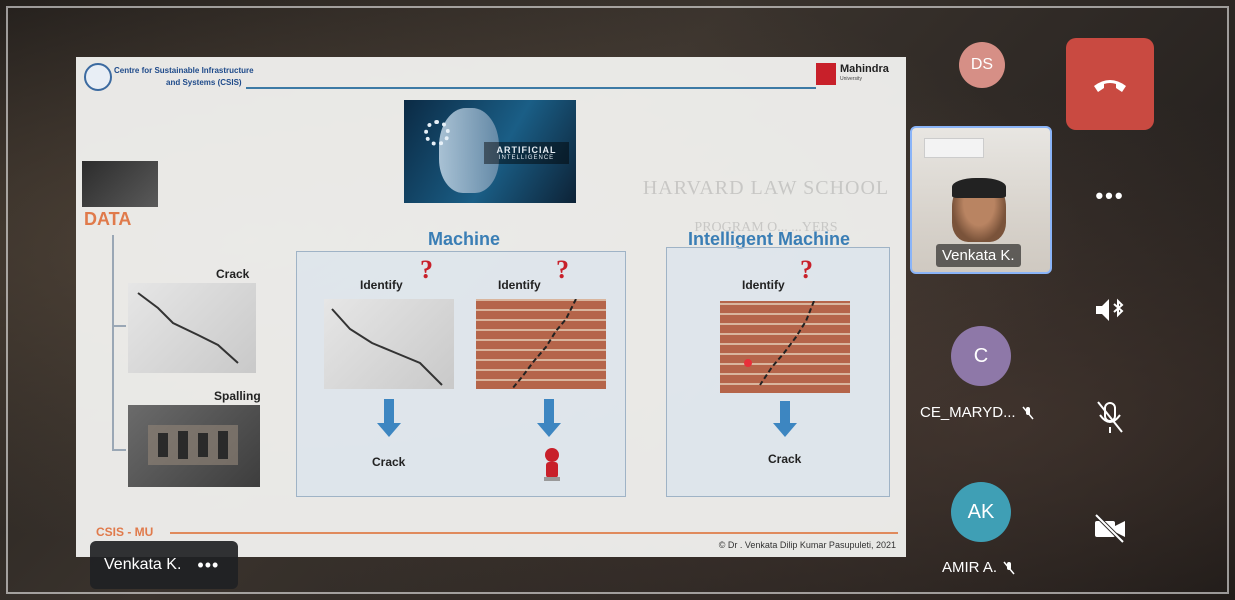  Describe the element at coordinates (982, 65) in the screenshot. I see `participant-avatar-ds: DS` at that location.